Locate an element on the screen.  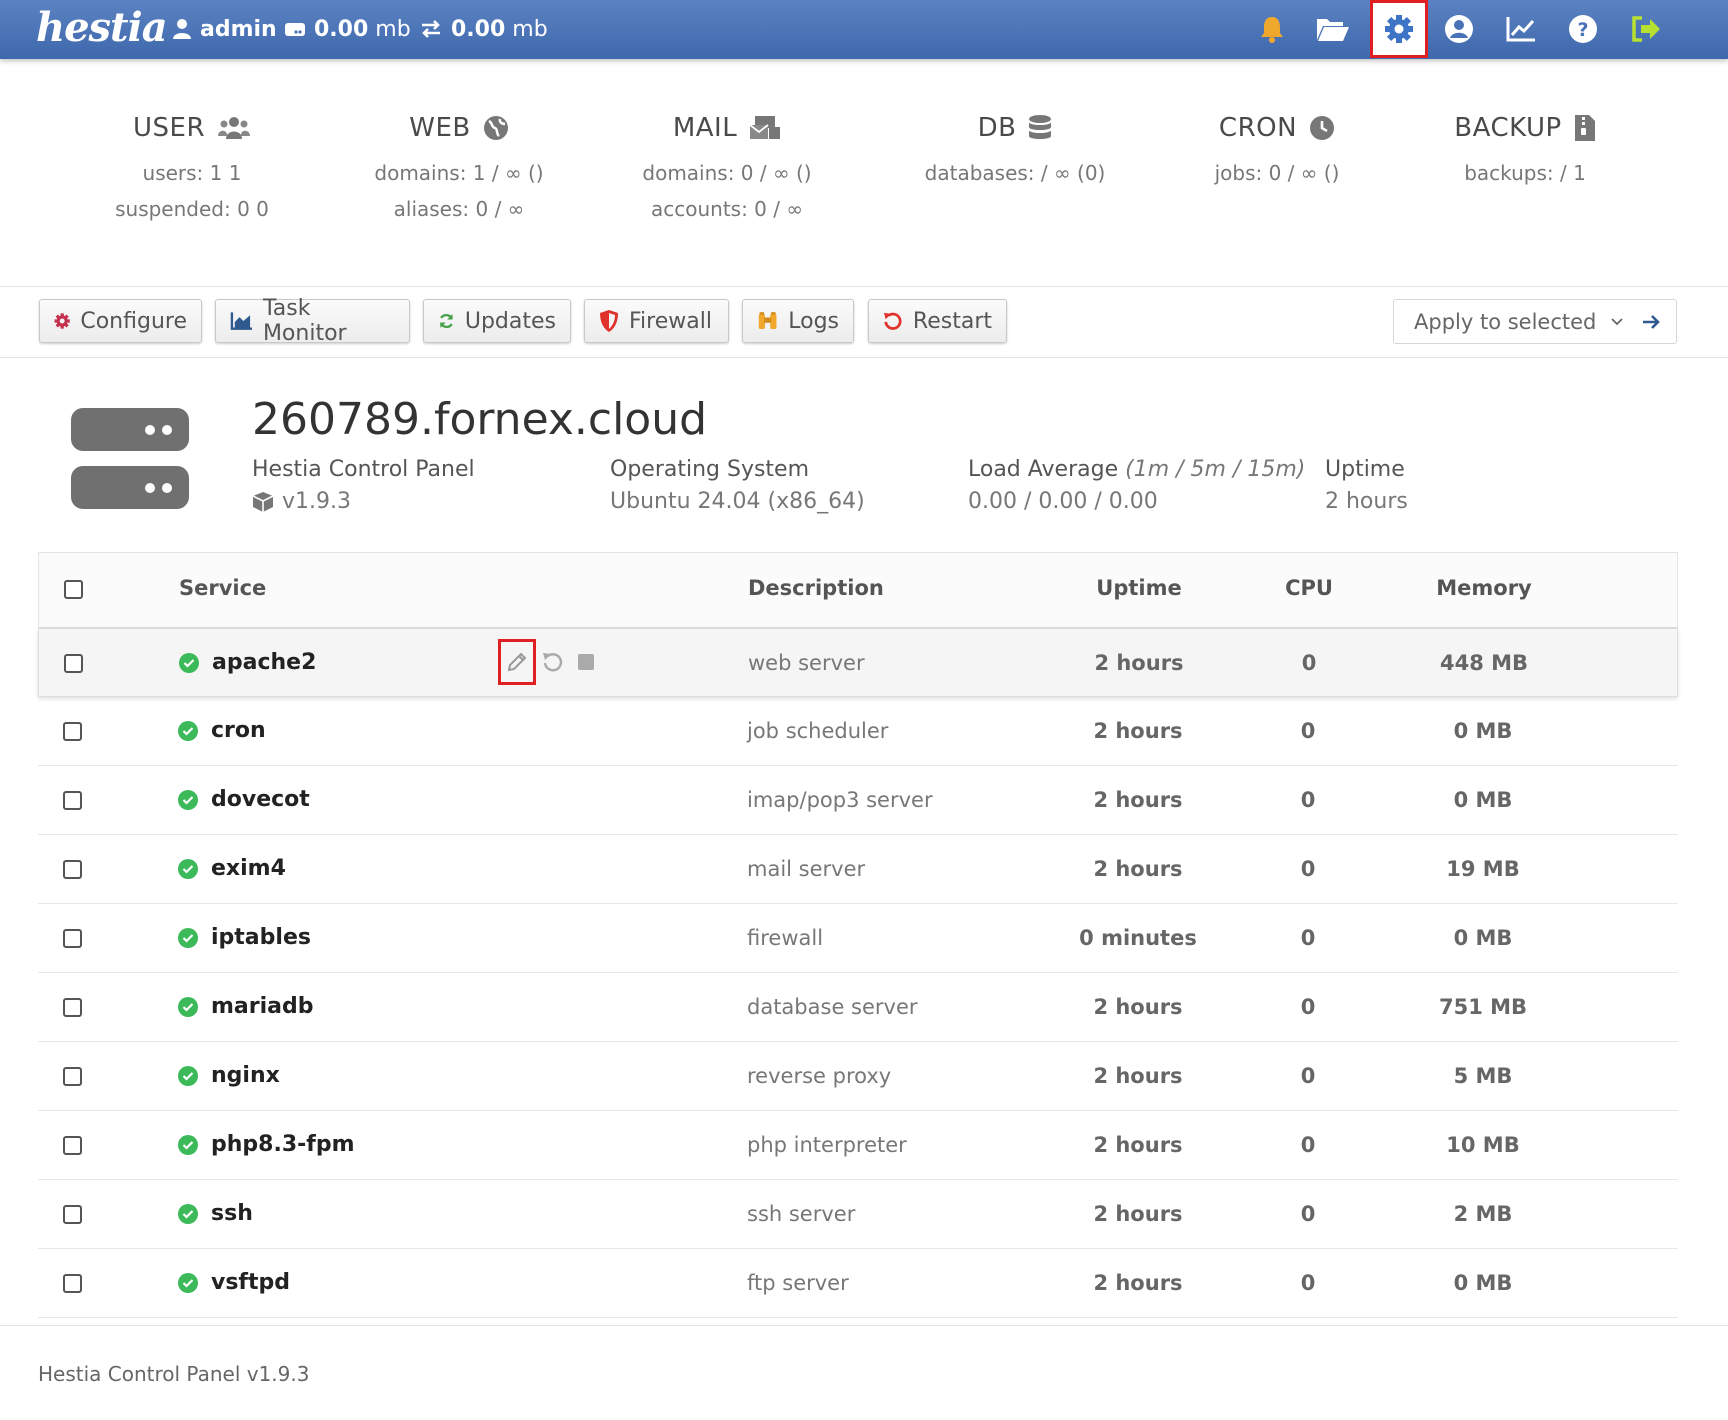
bell-icon is located at coordinates (1272, 30).